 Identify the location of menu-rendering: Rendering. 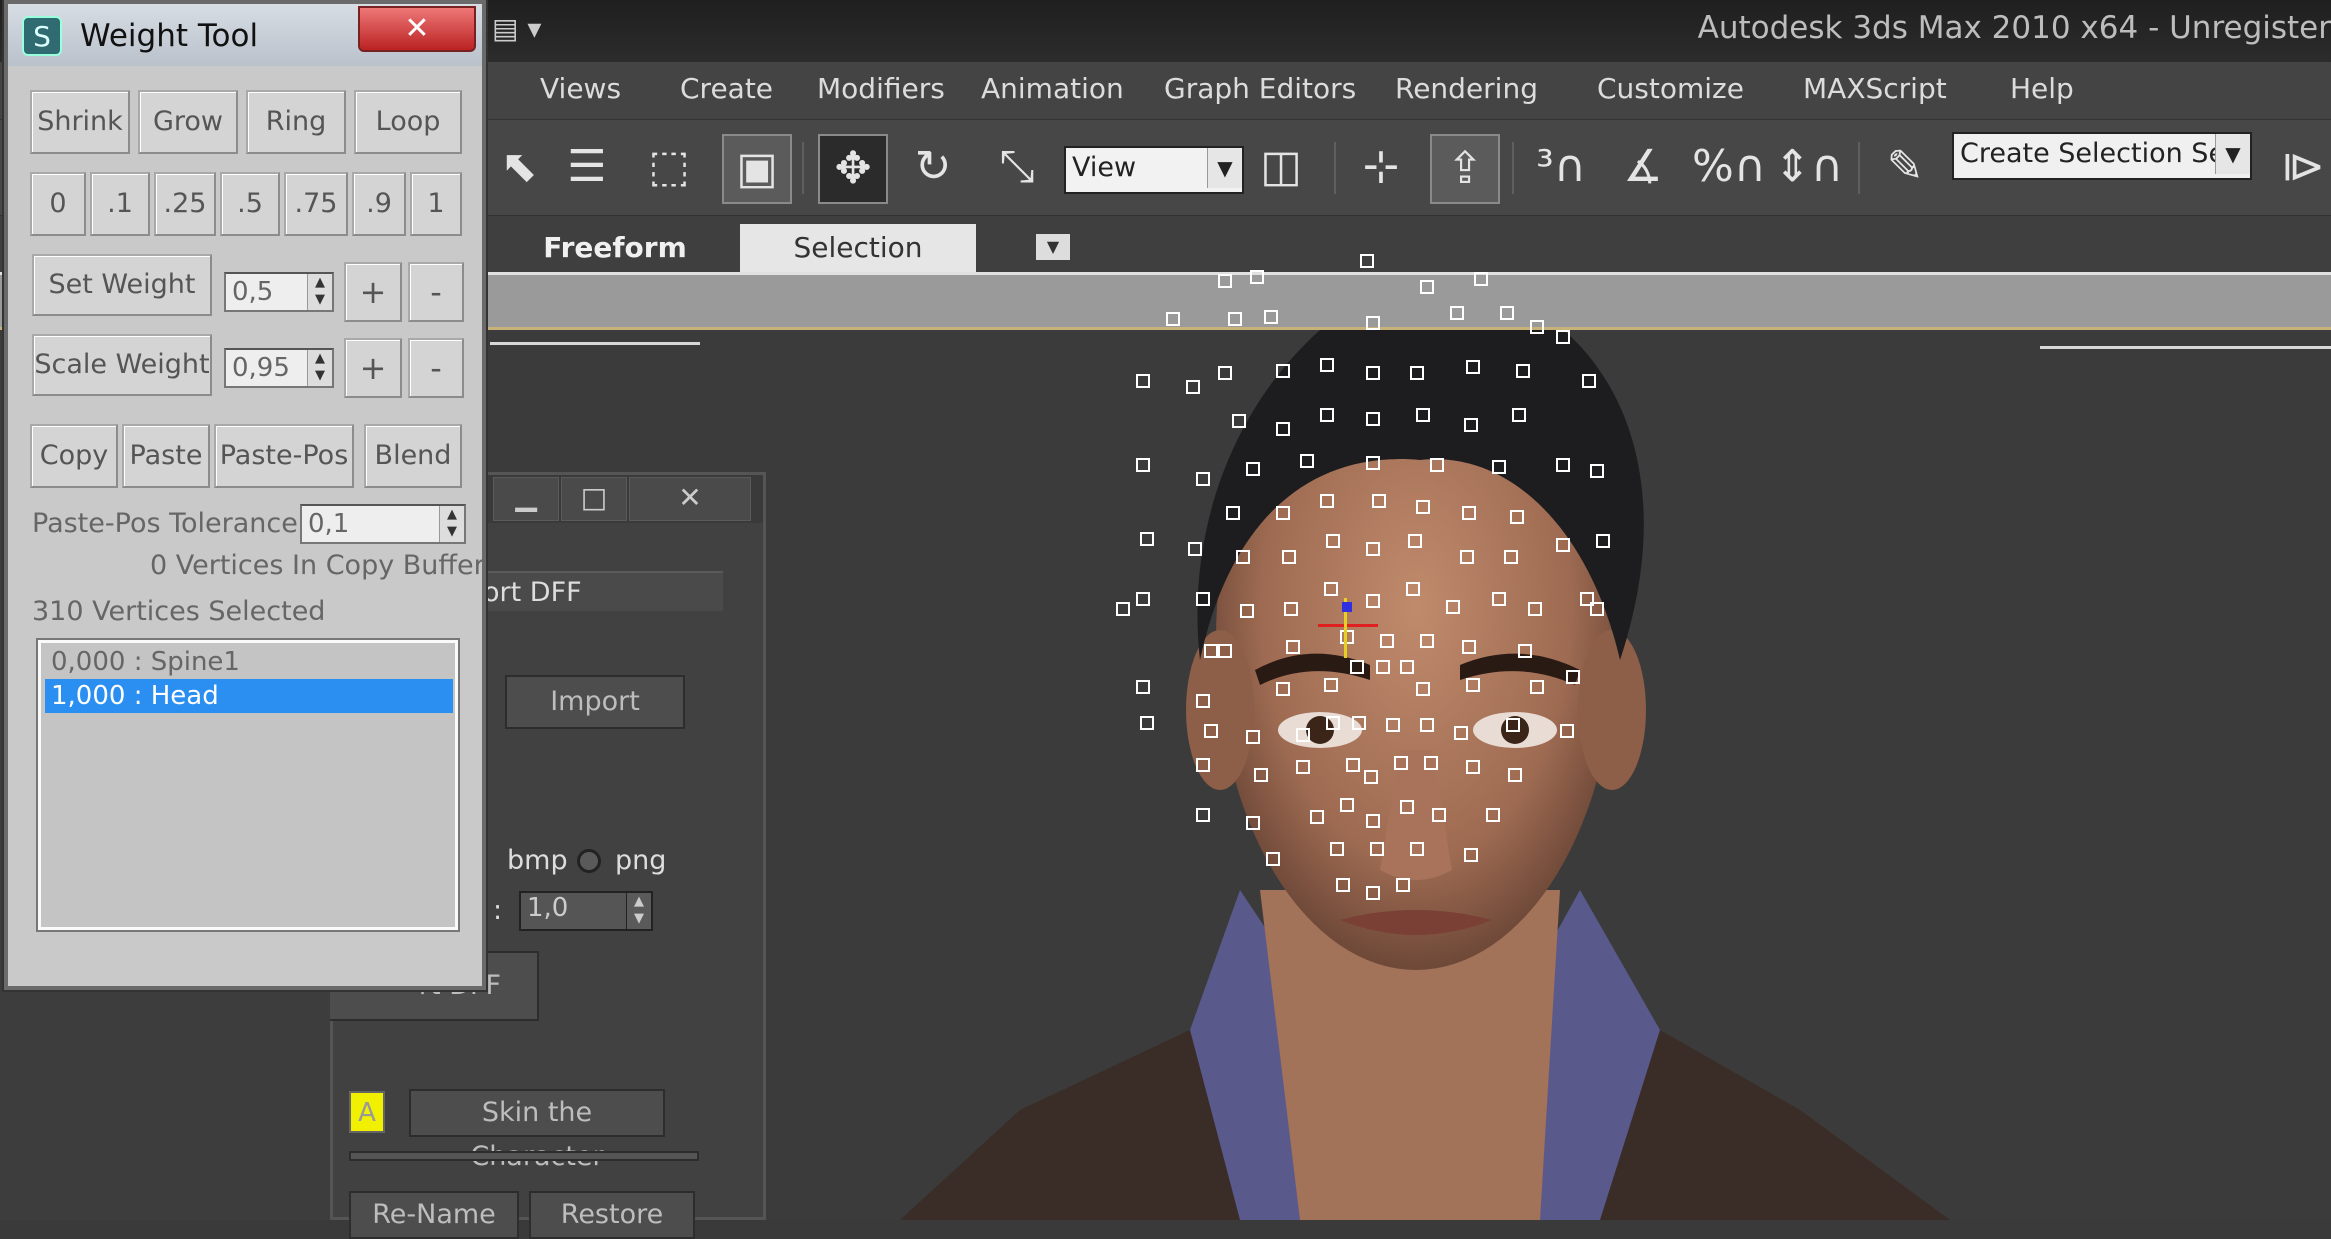
(1466, 88).